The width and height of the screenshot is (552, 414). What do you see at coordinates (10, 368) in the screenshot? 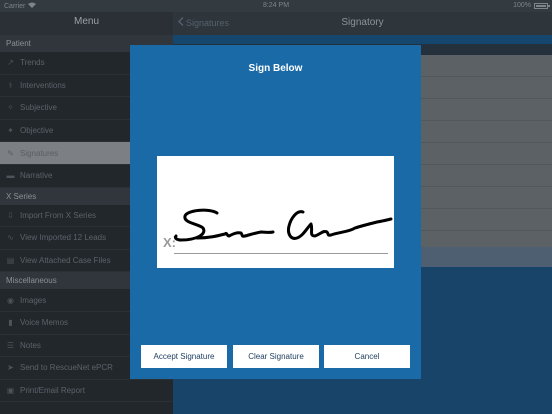
I see `send-icon: ➤` at bounding box center [10, 368].